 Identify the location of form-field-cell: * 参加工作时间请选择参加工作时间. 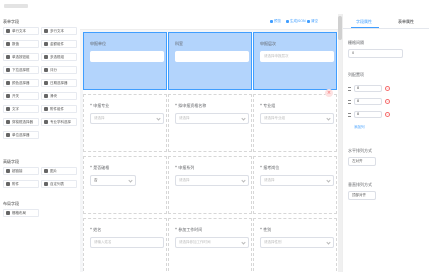
(210, 245).